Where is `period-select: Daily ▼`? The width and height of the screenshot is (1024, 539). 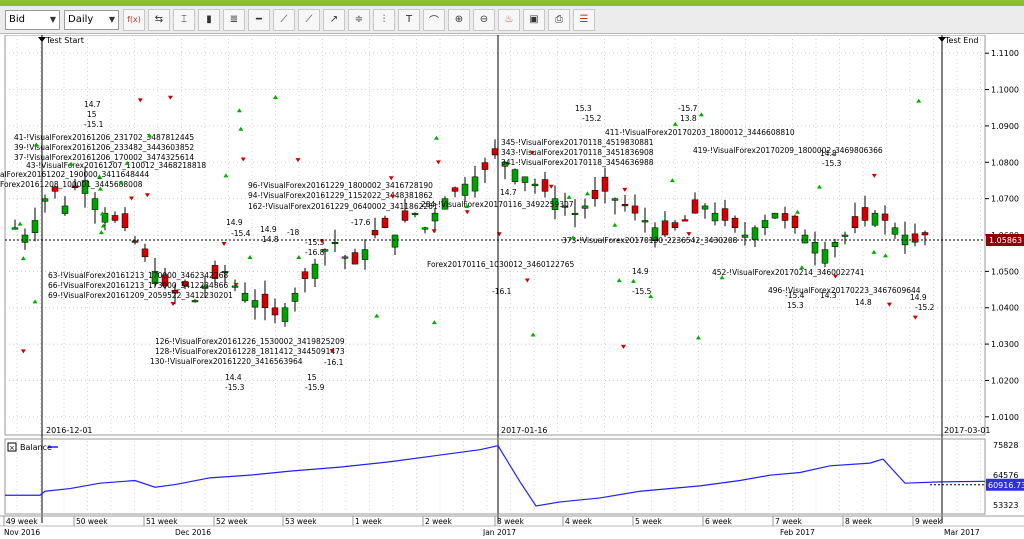
period-select: Daily ▼ is located at coordinates (91, 19).